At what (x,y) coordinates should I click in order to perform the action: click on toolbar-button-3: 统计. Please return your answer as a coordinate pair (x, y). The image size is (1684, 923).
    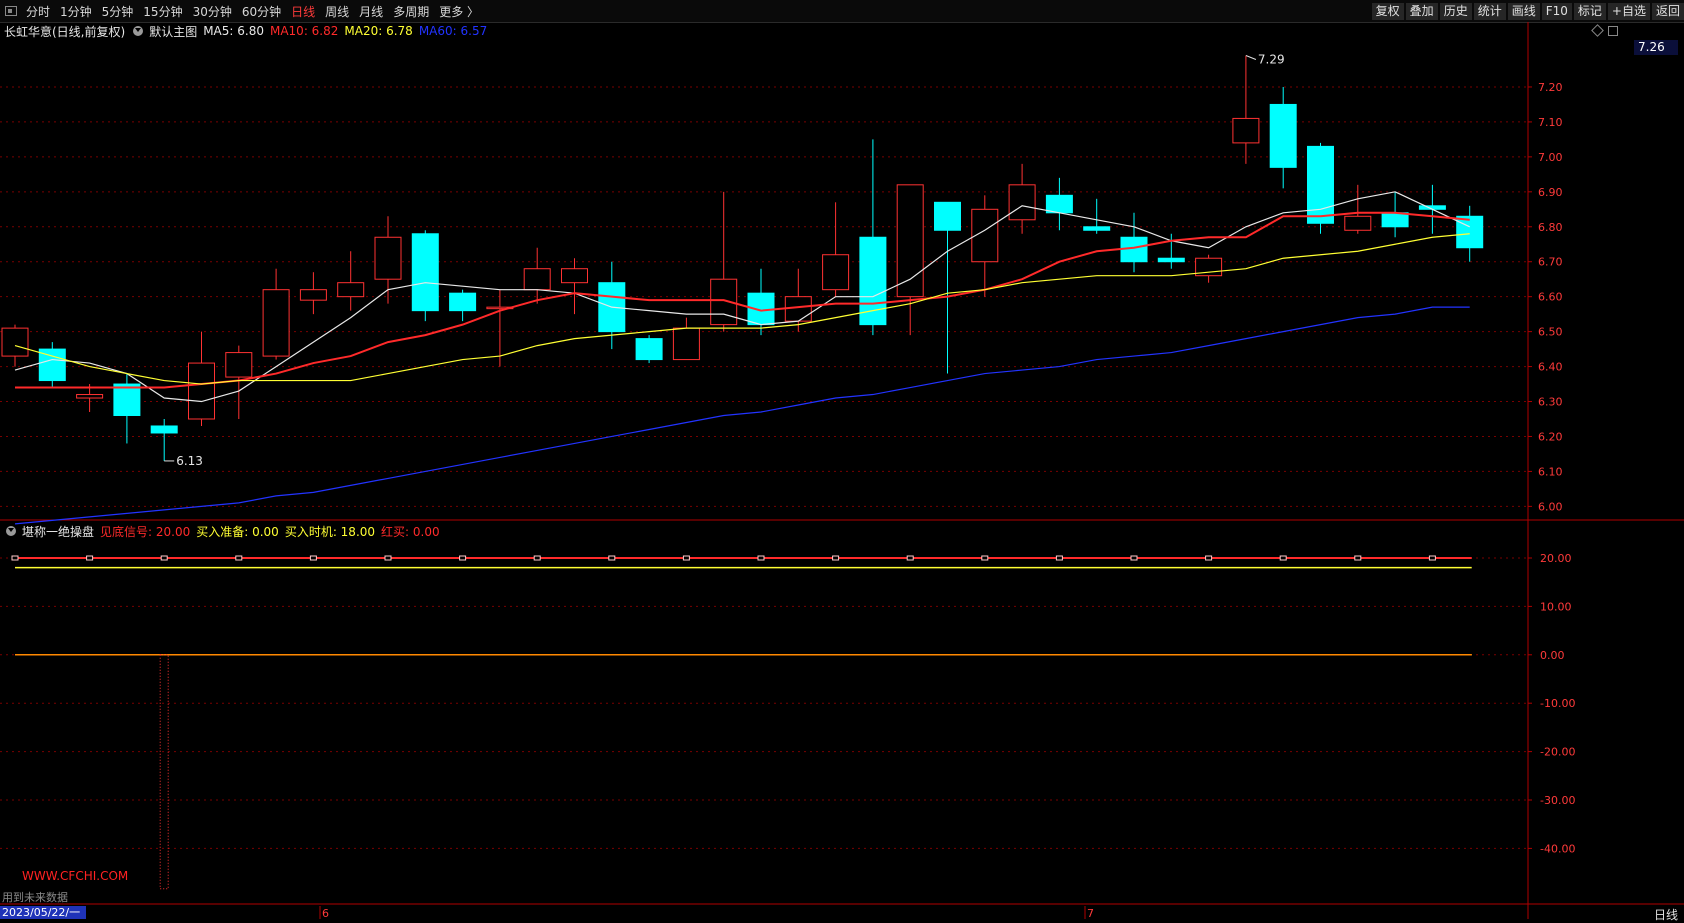
    Looking at the image, I should click on (1489, 11).